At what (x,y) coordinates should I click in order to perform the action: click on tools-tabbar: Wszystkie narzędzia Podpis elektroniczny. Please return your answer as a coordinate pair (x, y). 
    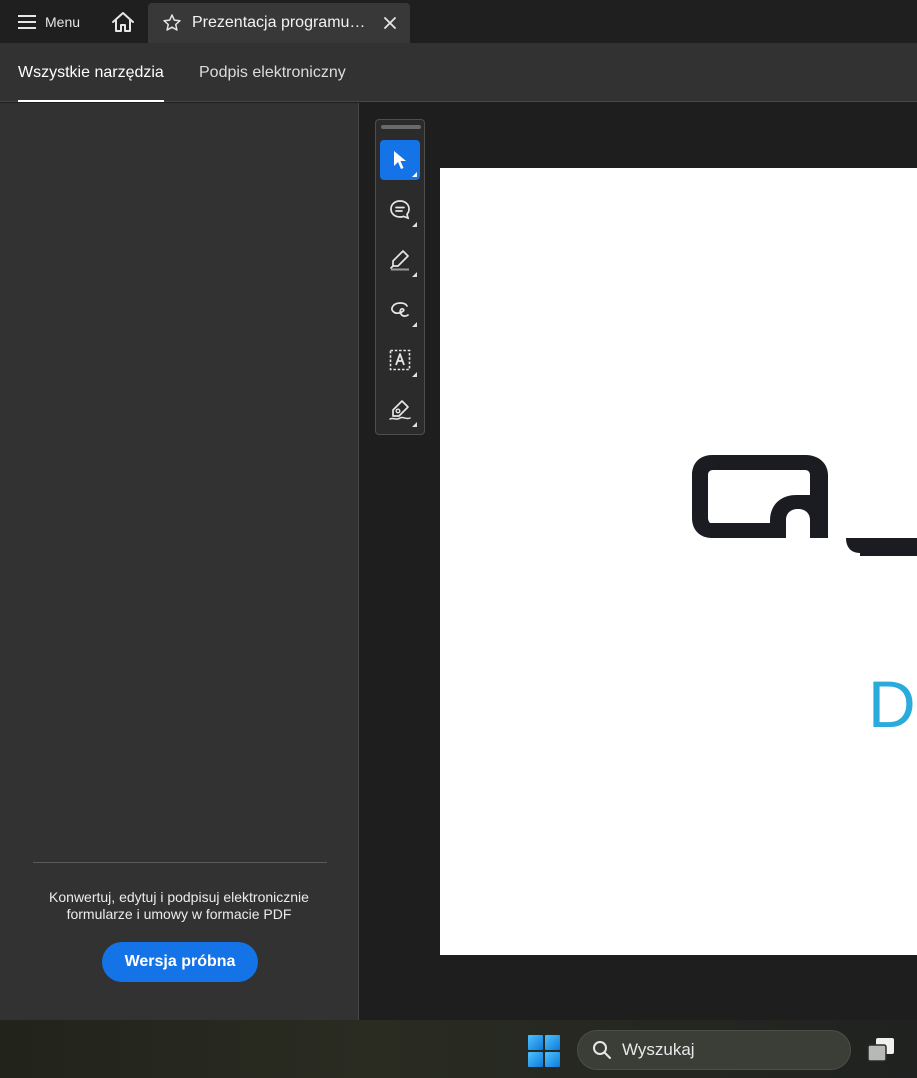
    Looking at the image, I should click on (458, 72).